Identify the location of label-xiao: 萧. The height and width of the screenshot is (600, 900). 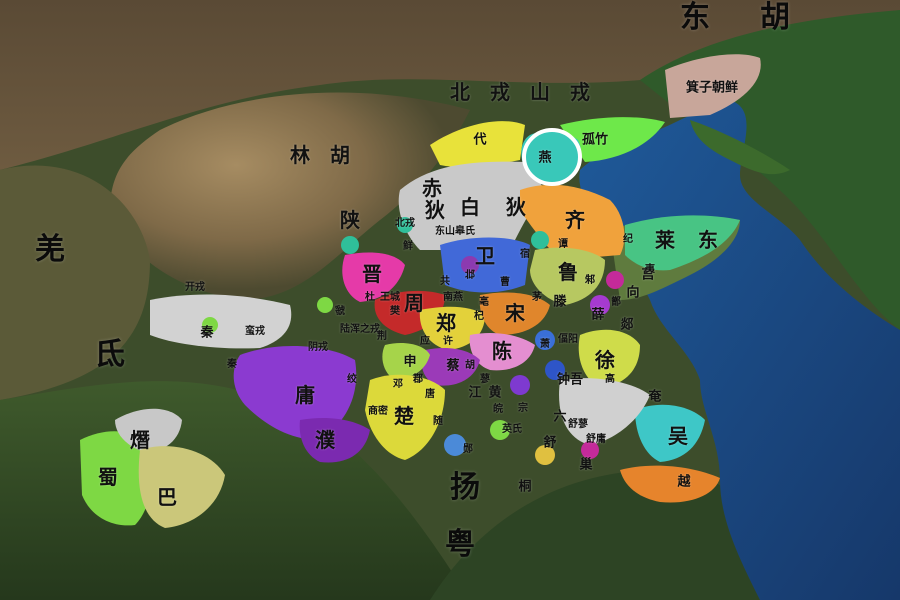
(545, 344).